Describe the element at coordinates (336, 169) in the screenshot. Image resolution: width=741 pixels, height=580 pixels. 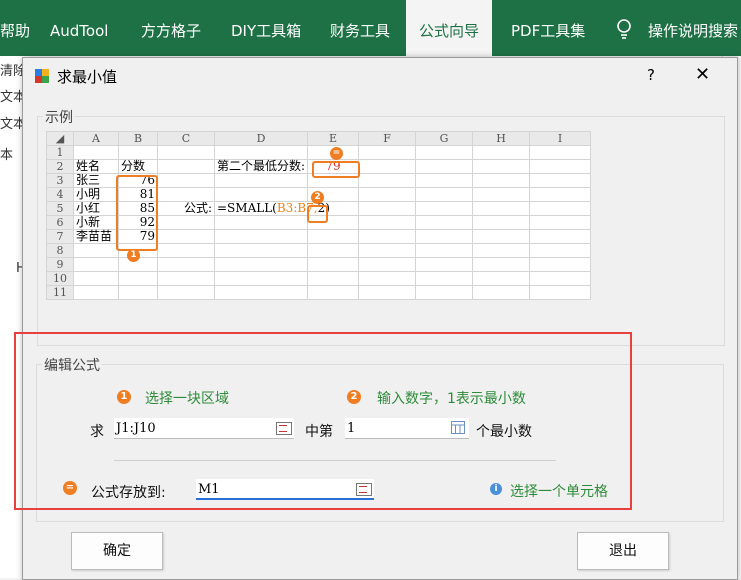
I see `result-highlight` at that location.